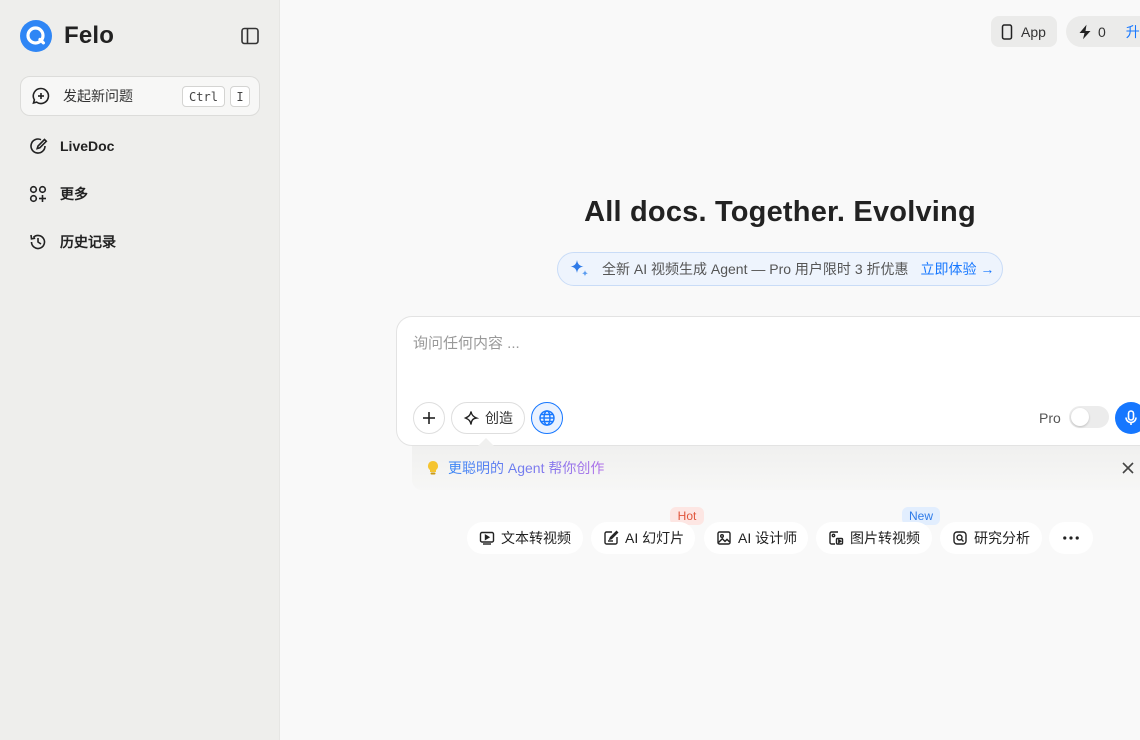 This screenshot has width=1140, height=740. What do you see at coordinates (87, 146) in the screenshot?
I see `sidebar-item-label: LiveDoc` at bounding box center [87, 146].